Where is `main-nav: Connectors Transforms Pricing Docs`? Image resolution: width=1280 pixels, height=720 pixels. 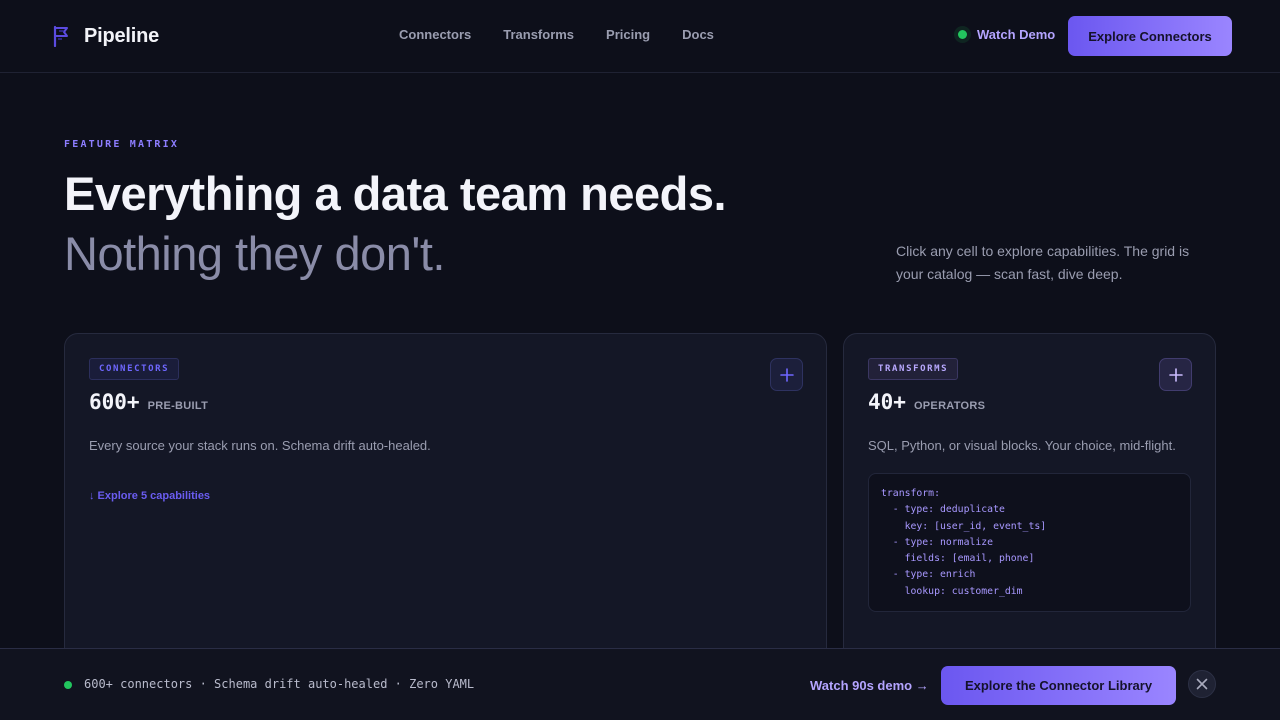
main-nav: Connectors Transforms Pricing Docs is located at coordinates (556, 34).